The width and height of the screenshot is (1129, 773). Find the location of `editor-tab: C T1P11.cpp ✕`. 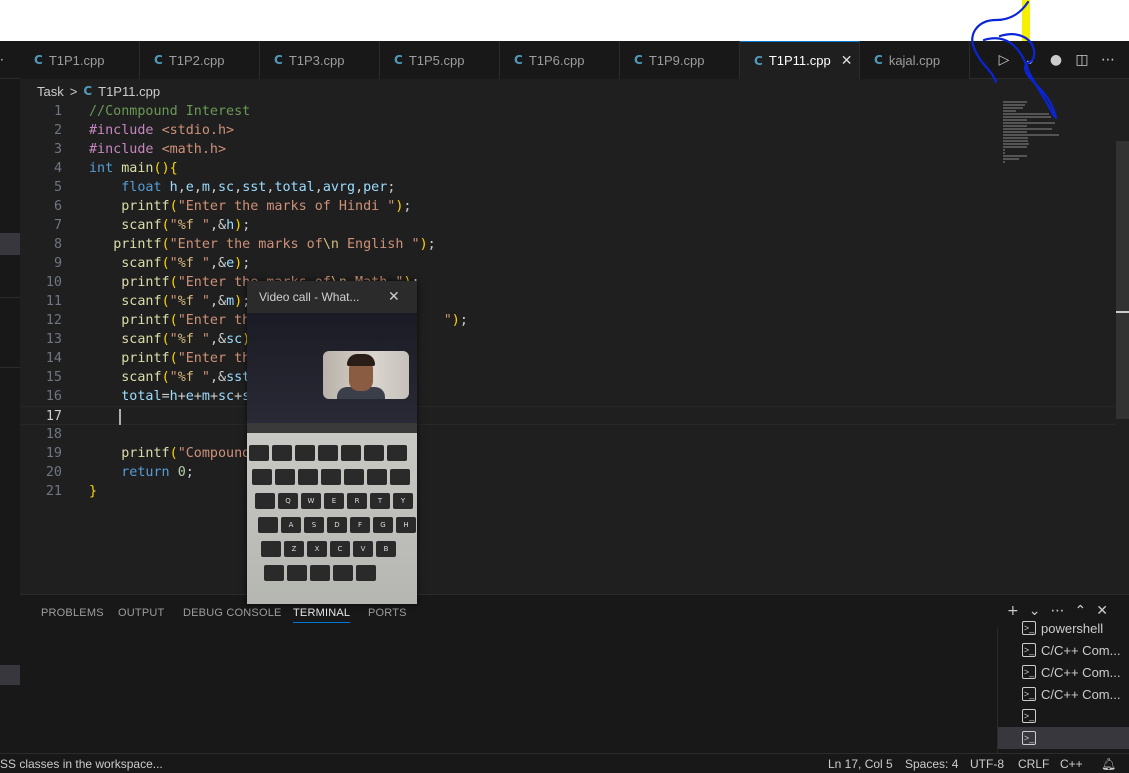

editor-tab: C T1P11.cpp ✕ is located at coordinates (800, 60).